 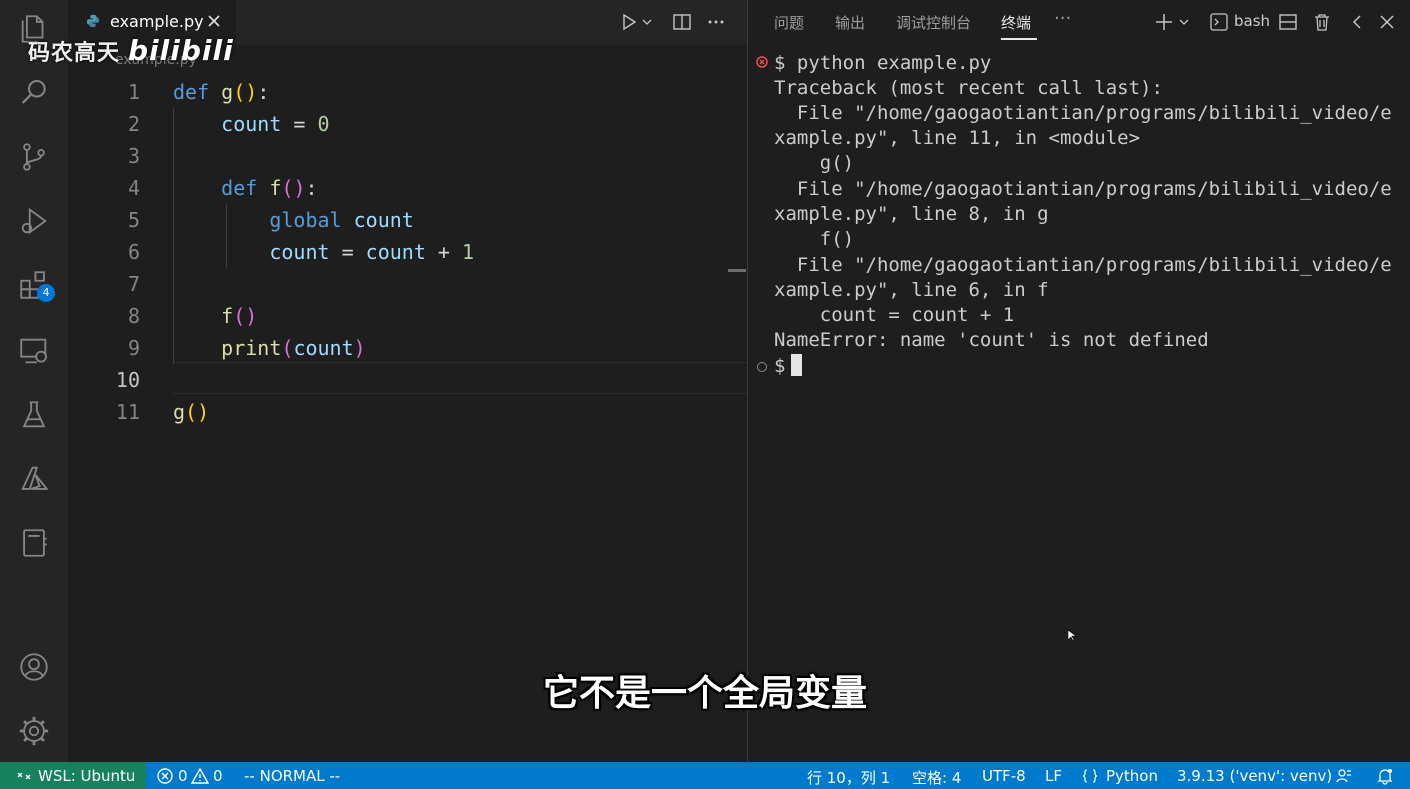 What do you see at coordinates (968, 88) in the screenshot?
I see `terminal-line: Traceback (most recent call last):` at bounding box center [968, 88].